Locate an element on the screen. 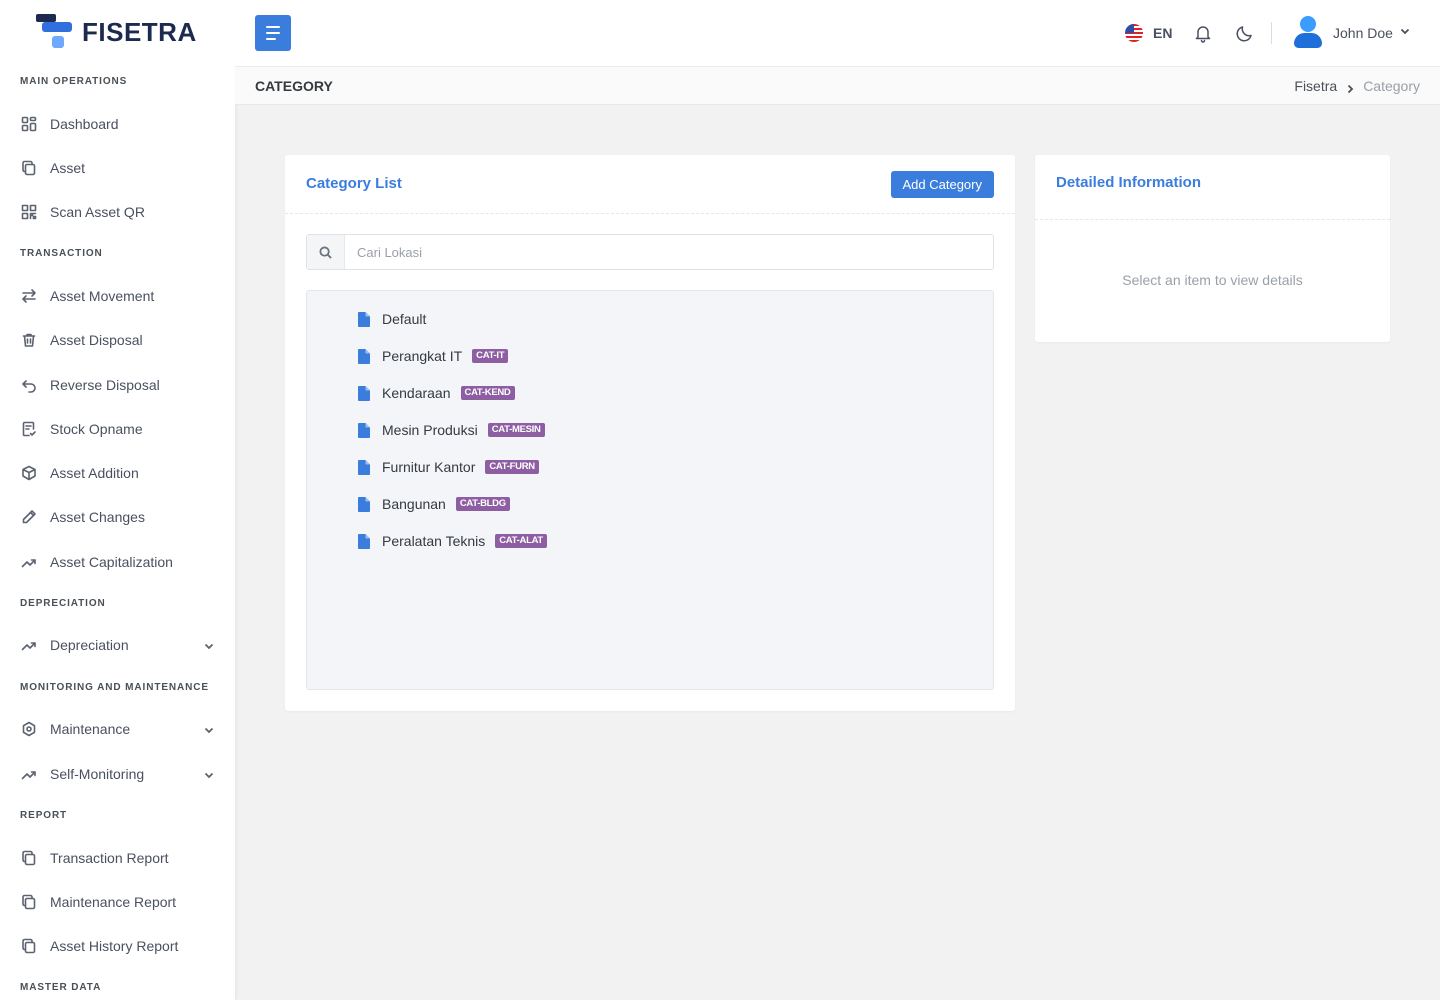 The width and height of the screenshot is (1440, 1000). category-name: Peralatan Teknis is located at coordinates (434, 541).